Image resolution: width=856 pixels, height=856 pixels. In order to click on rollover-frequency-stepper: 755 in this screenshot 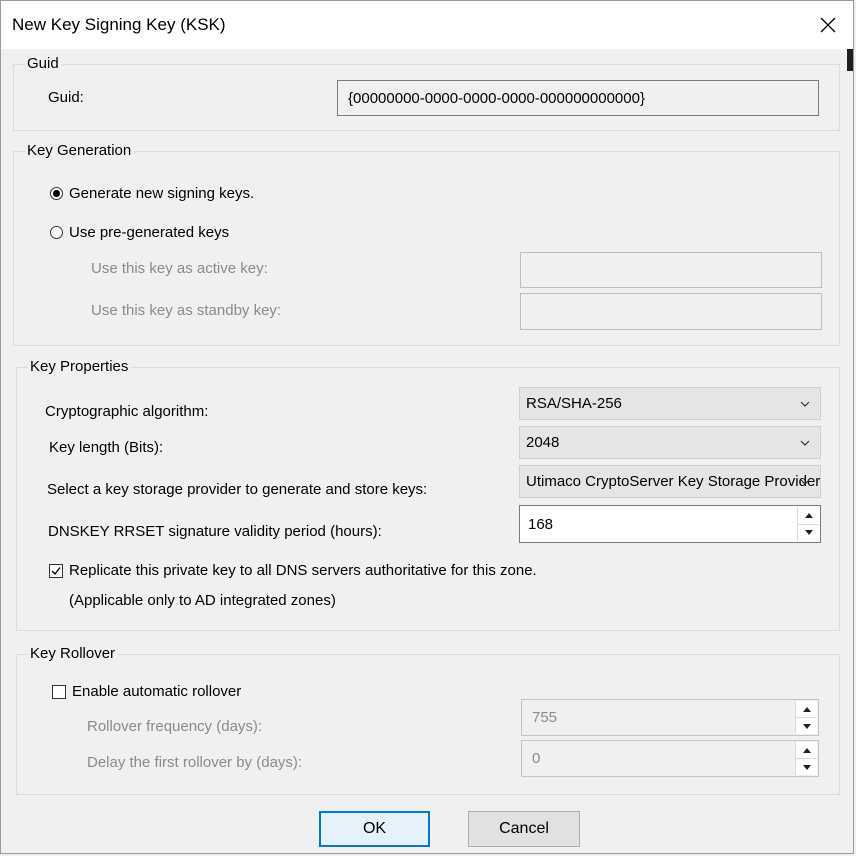, I will do `click(670, 717)`.